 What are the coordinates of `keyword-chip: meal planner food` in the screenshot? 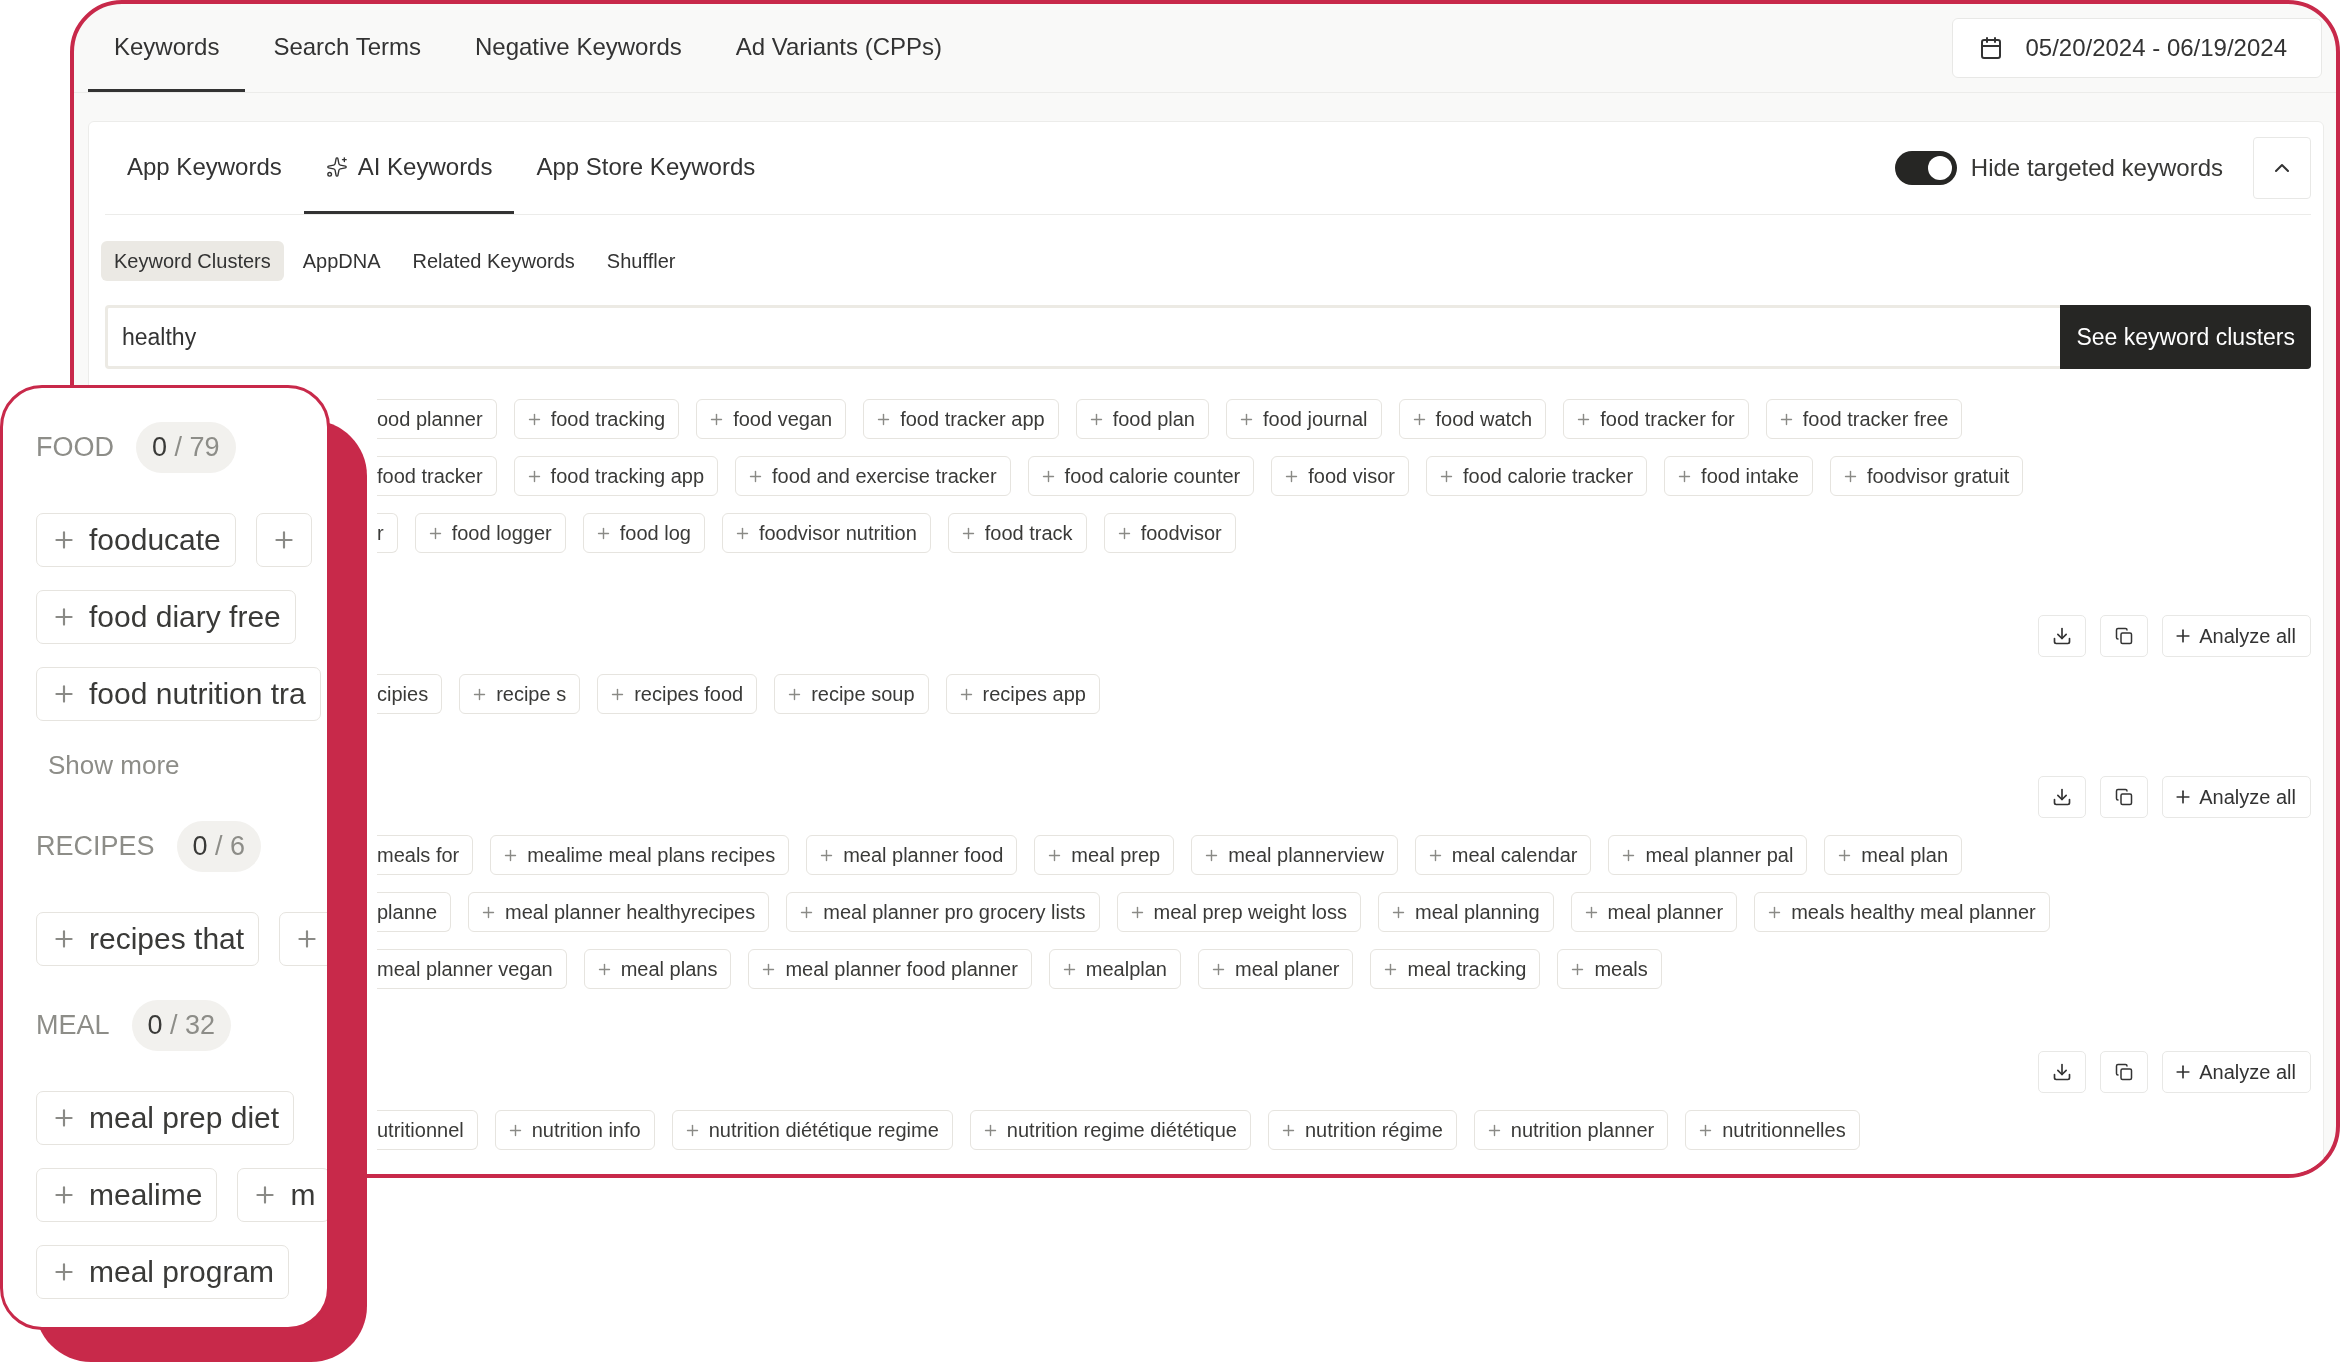 It's located at (912, 855).